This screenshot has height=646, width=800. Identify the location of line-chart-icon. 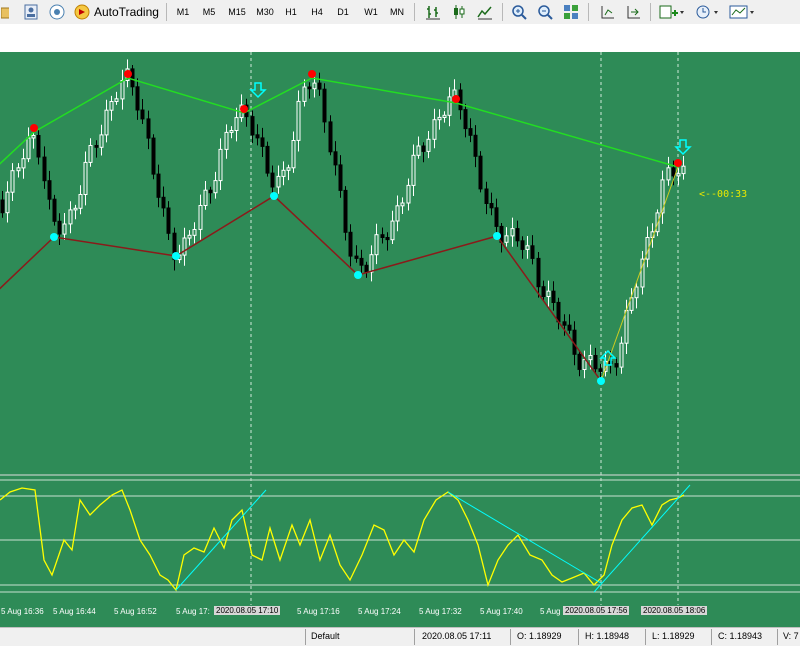
(485, 12).